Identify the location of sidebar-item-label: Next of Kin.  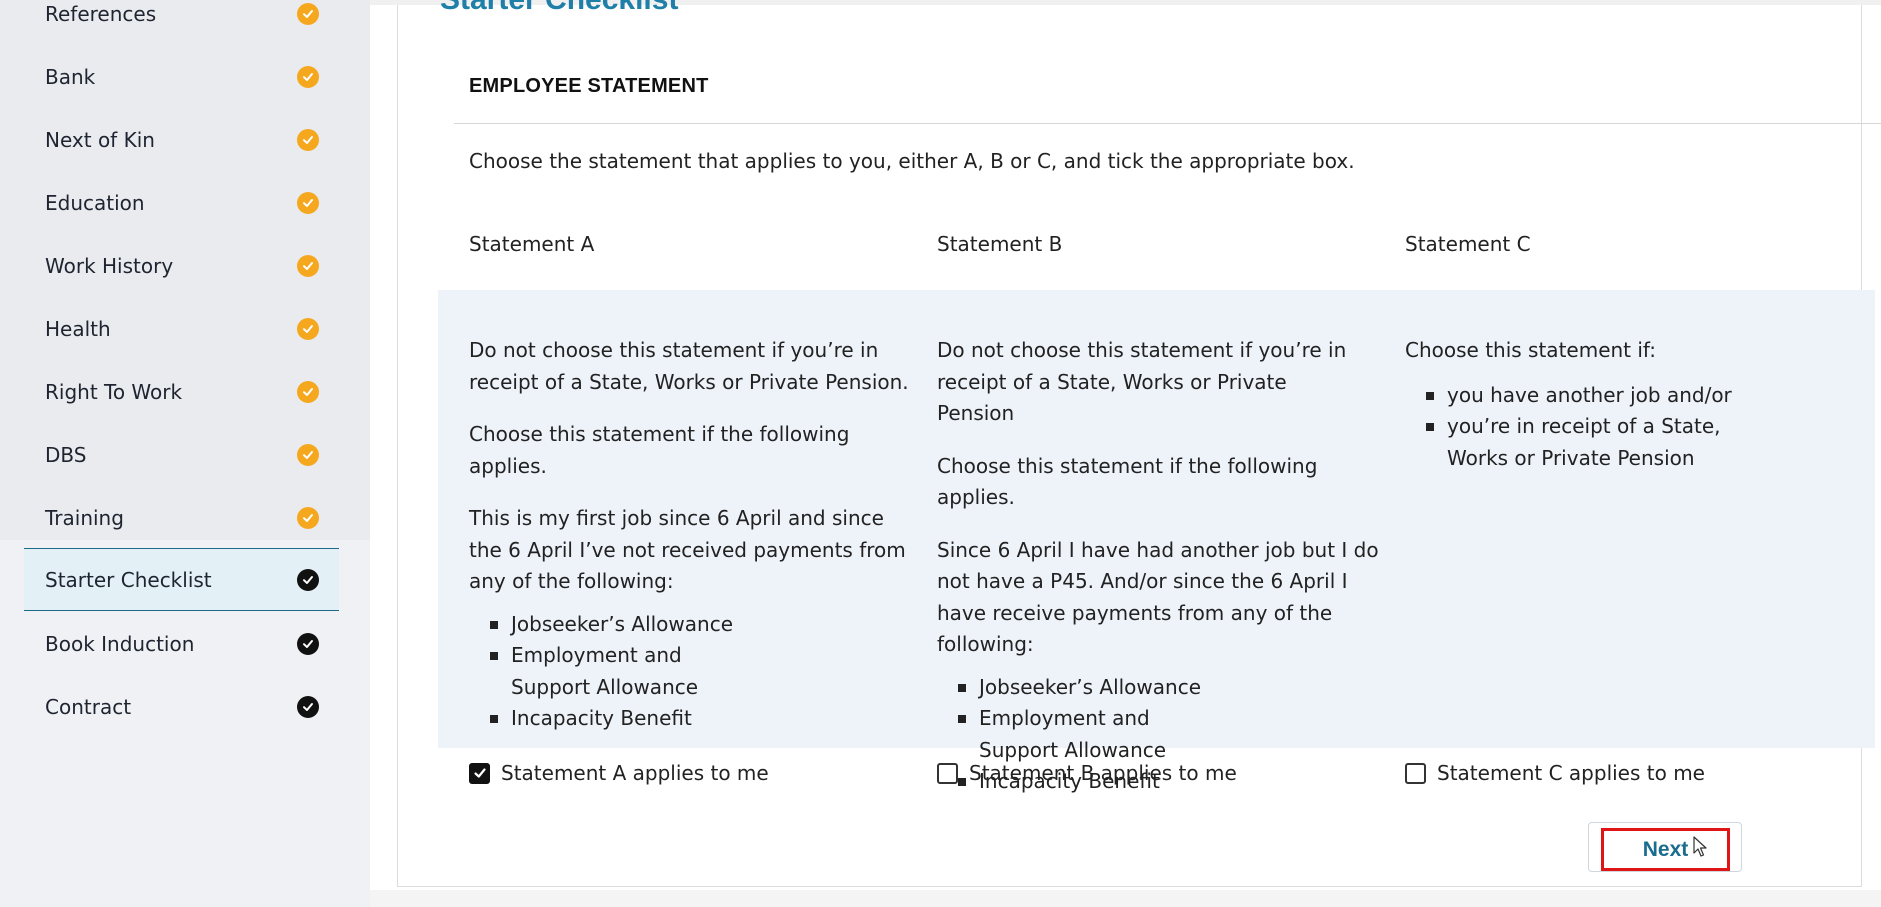
(100, 139).